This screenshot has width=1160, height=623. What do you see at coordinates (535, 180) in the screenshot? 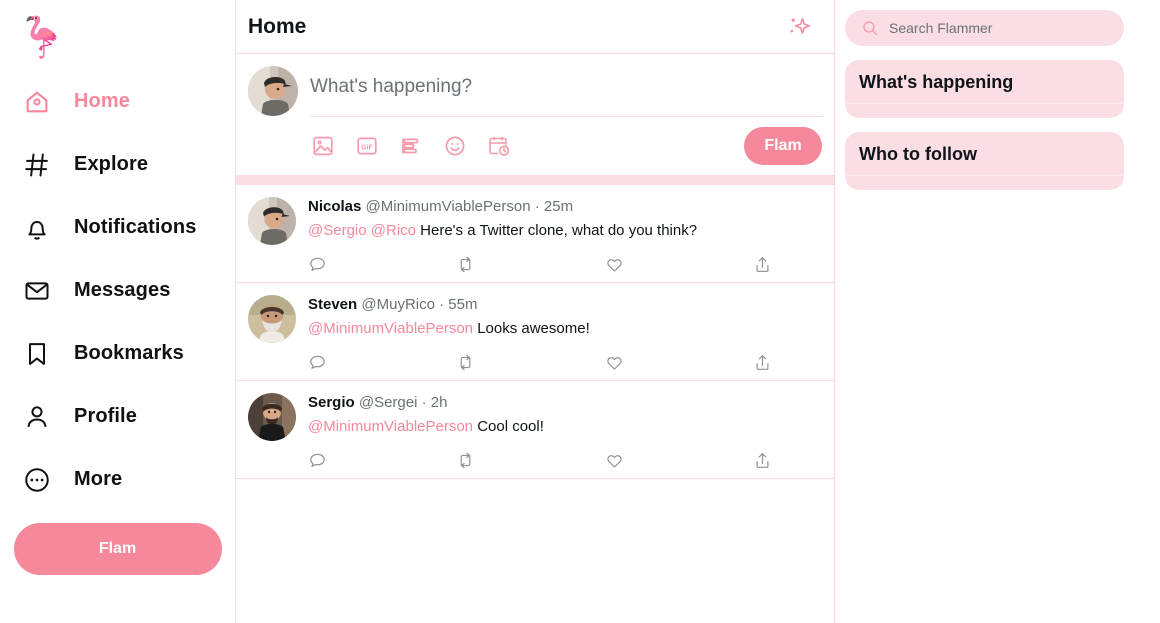
I see `timeline-separator` at bounding box center [535, 180].